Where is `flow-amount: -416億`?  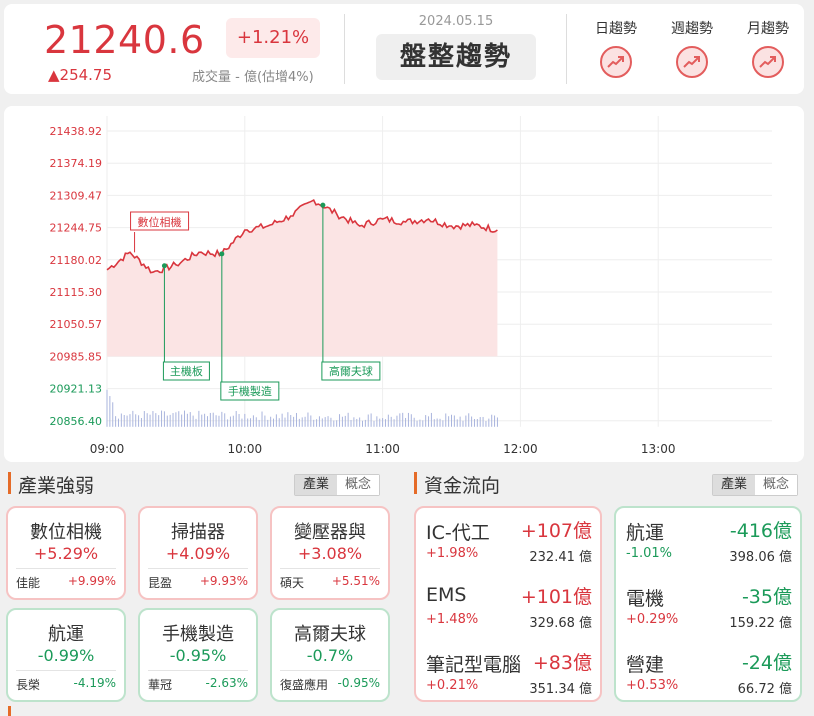 flow-amount: -416億 is located at coordinates (760, 531).